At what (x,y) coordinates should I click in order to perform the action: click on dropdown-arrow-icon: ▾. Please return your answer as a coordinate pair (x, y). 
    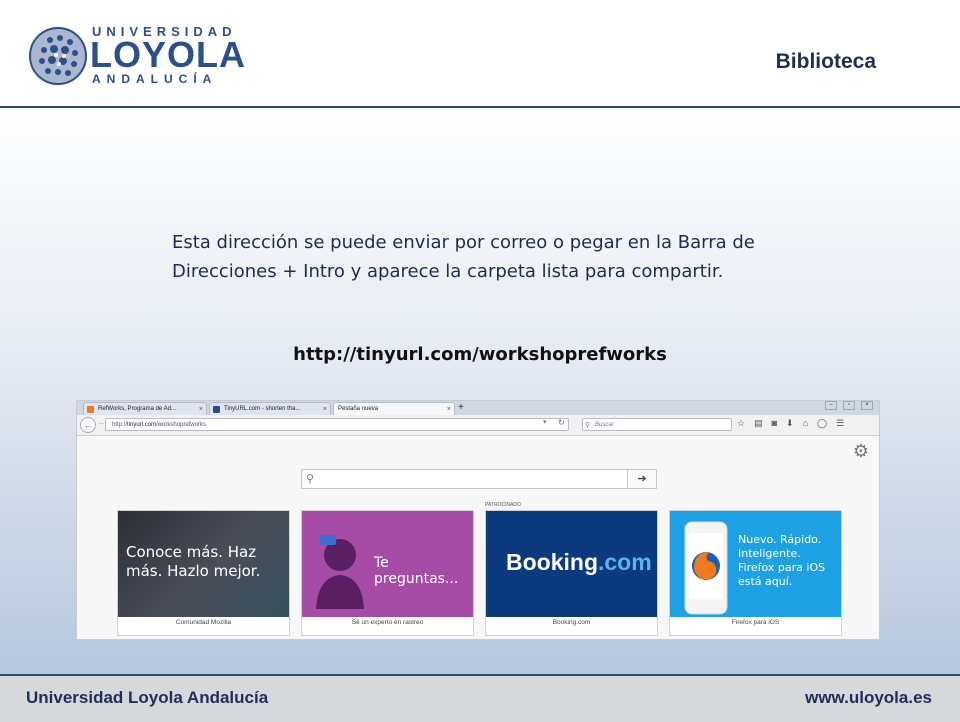
    Looking at the image, I should click on (545, 422).